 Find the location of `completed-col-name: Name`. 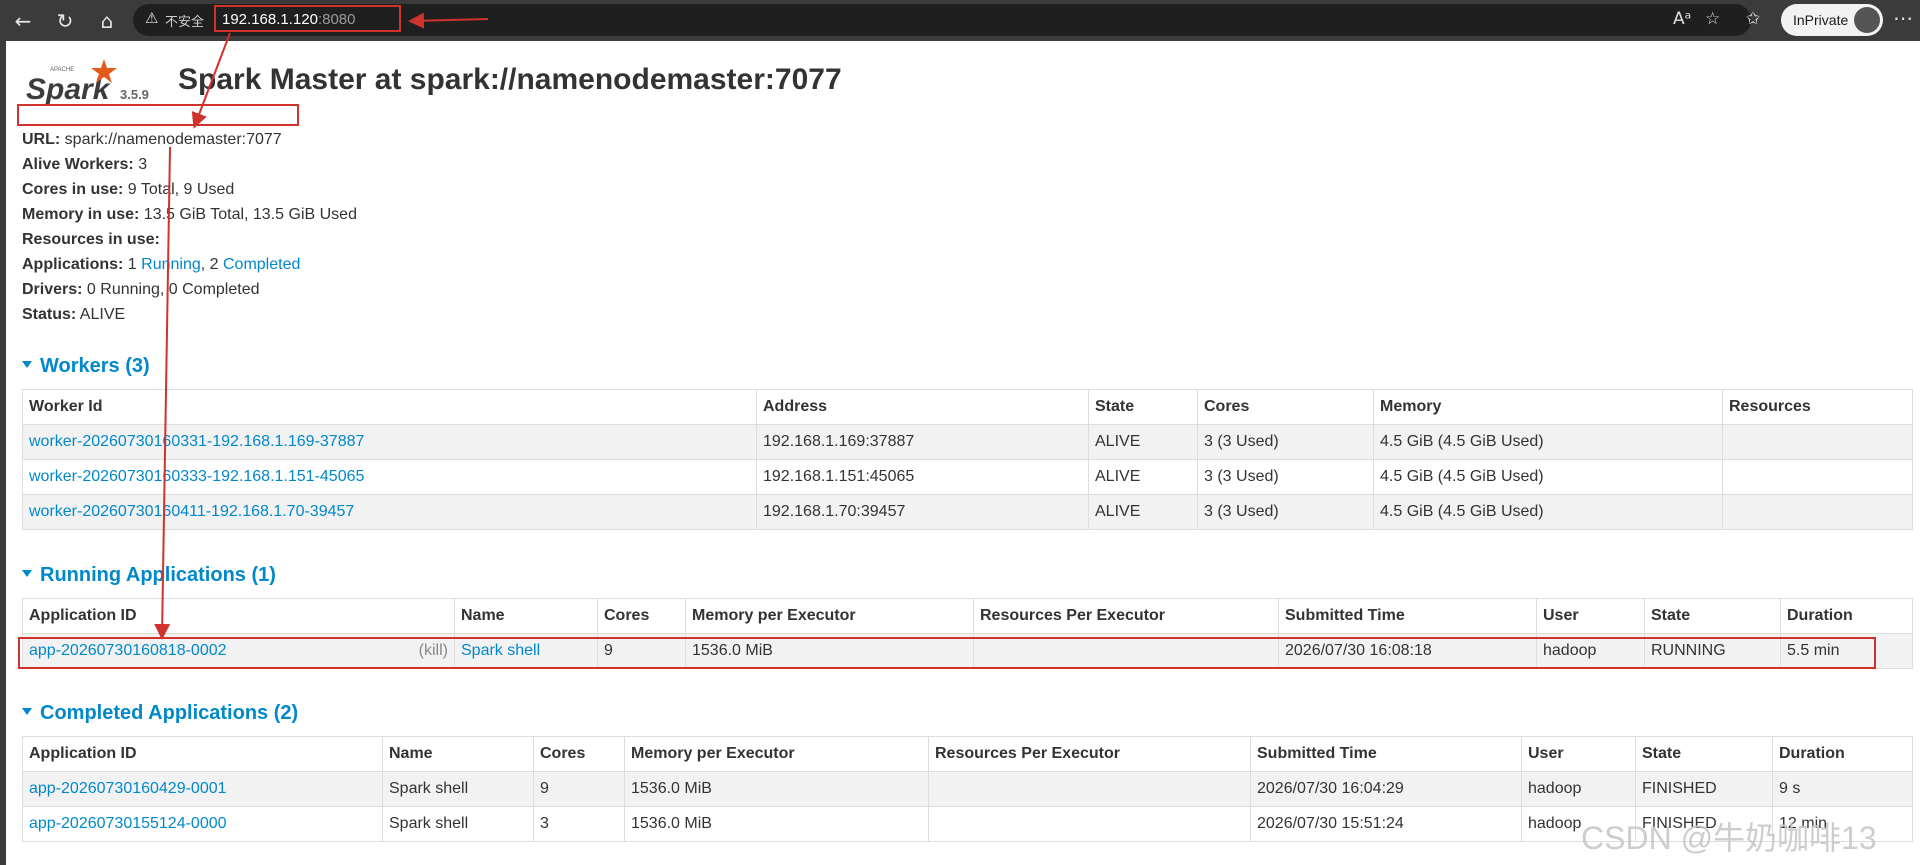

completed-col-name: Name is located at coordinates (458, 754).